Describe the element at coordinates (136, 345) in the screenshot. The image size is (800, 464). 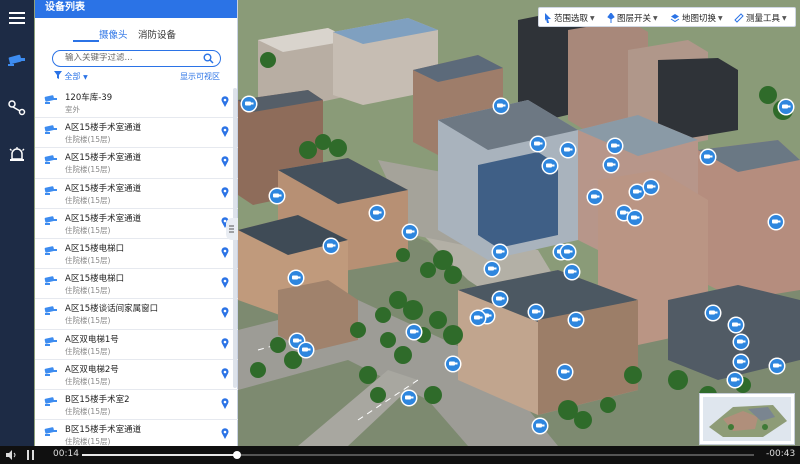
I see `device-list-item: A区双电梯1号 住院楼(15层)` at that location.